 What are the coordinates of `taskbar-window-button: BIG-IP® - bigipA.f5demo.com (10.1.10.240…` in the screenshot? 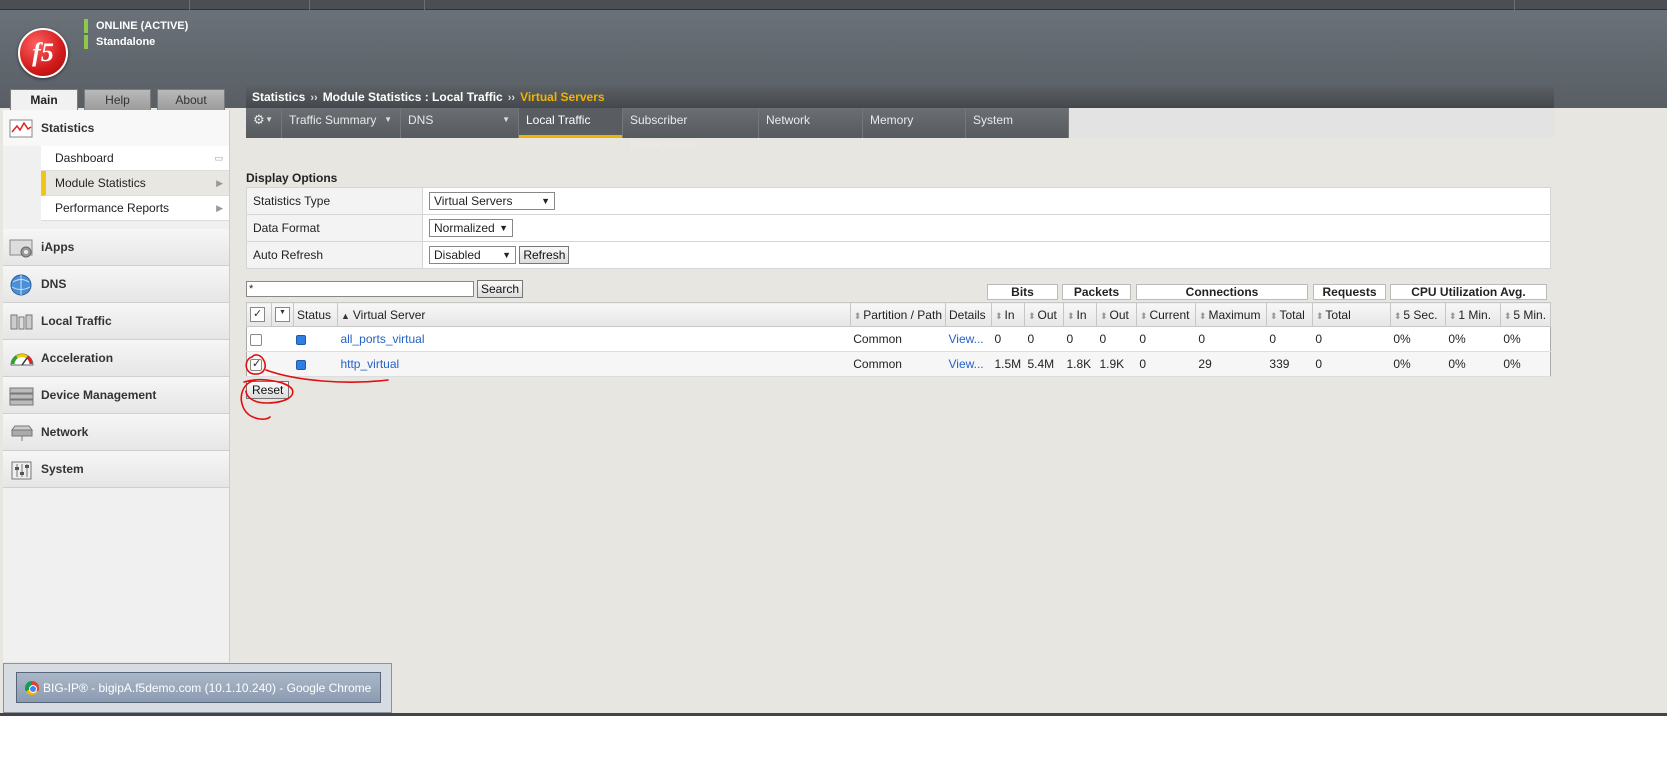 It's located at (198, 687).